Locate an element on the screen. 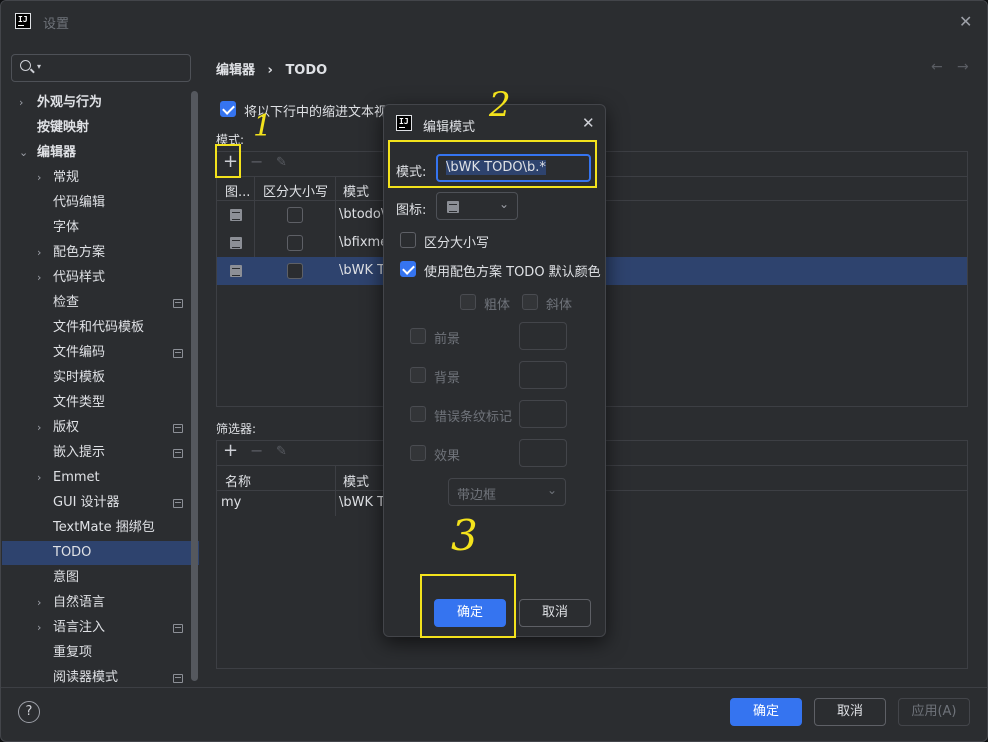  breadcrumb-parent: 编辑器 is located at coordinates (235, 70).